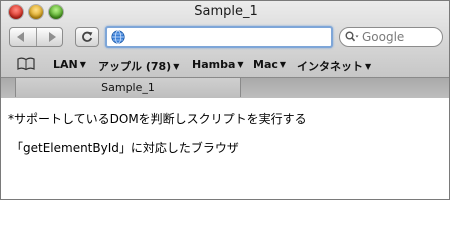 The image size is (450, 240). What do you see at coordinates (128, 87) in the screenshot?
I see `tab-sample-1: Sample_1` at bounding box center [128, 87].